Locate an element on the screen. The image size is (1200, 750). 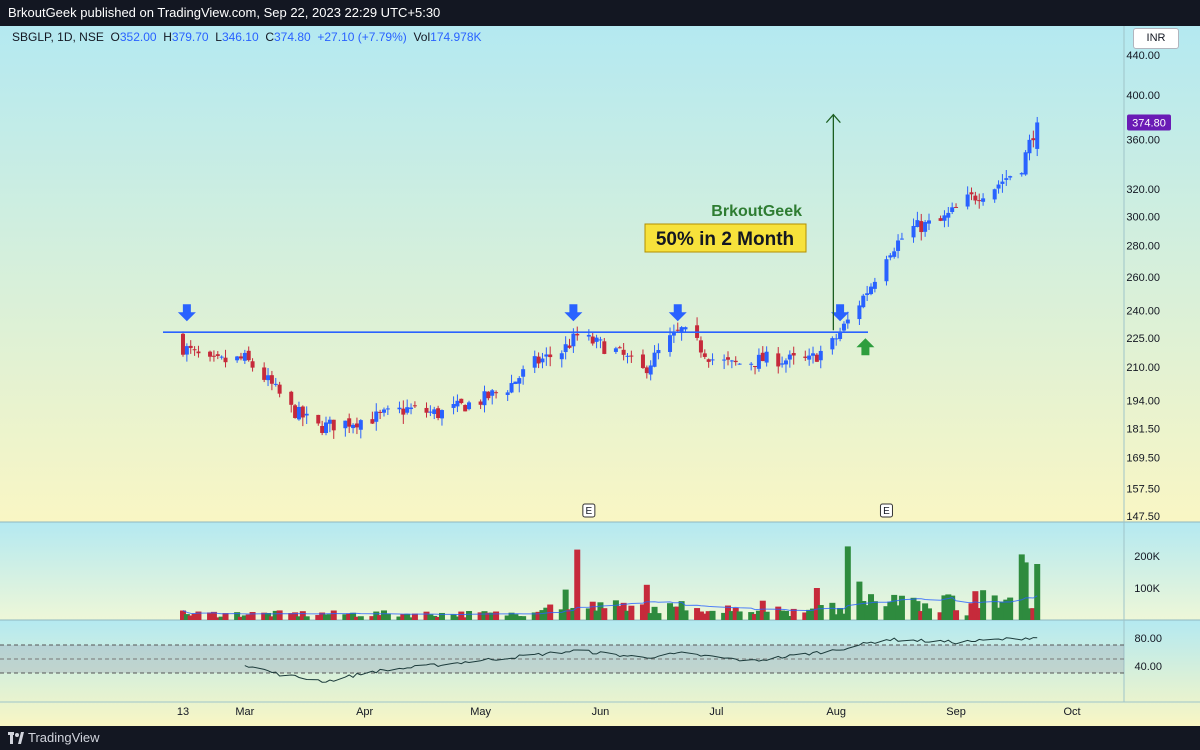
price-tick-label: 147.50 is located at coordinates (1143, 517).